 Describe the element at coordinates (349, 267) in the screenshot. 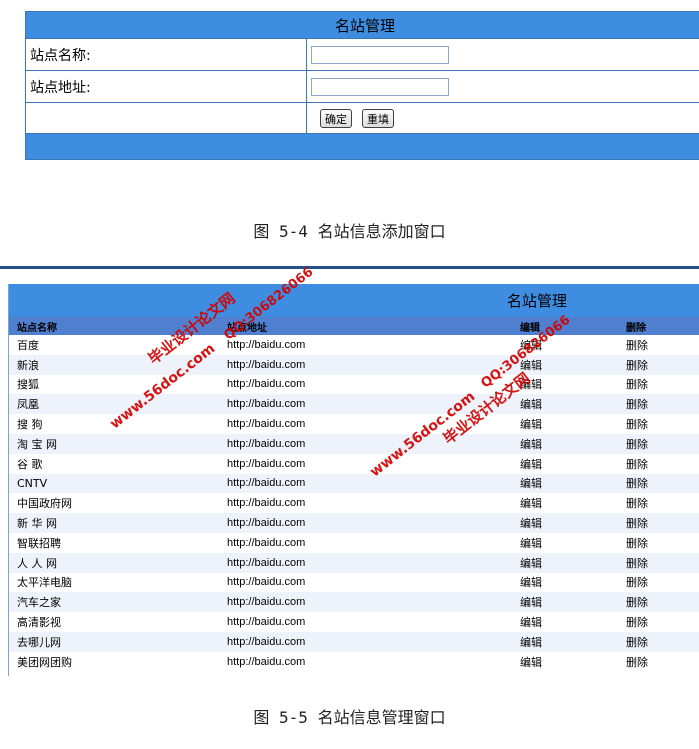

I see `section-divider` at that location.